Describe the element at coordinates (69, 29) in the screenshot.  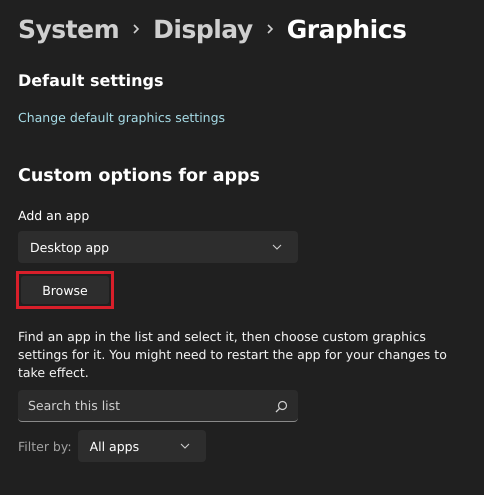
I see `breadcrumb-item: System` at that location.